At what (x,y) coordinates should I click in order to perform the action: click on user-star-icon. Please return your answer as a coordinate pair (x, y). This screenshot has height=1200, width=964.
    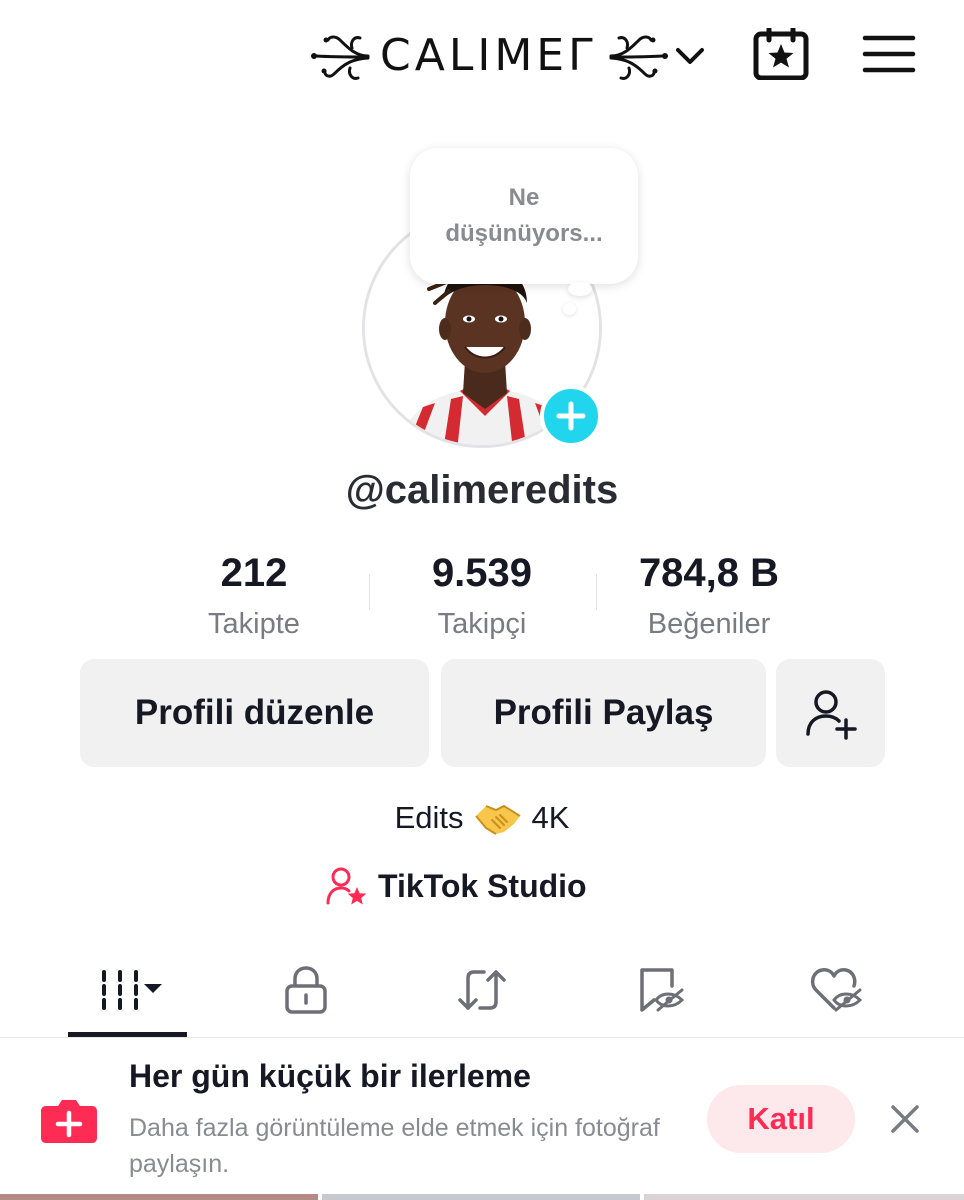
    Looking at the image, I should click on (346, 886).